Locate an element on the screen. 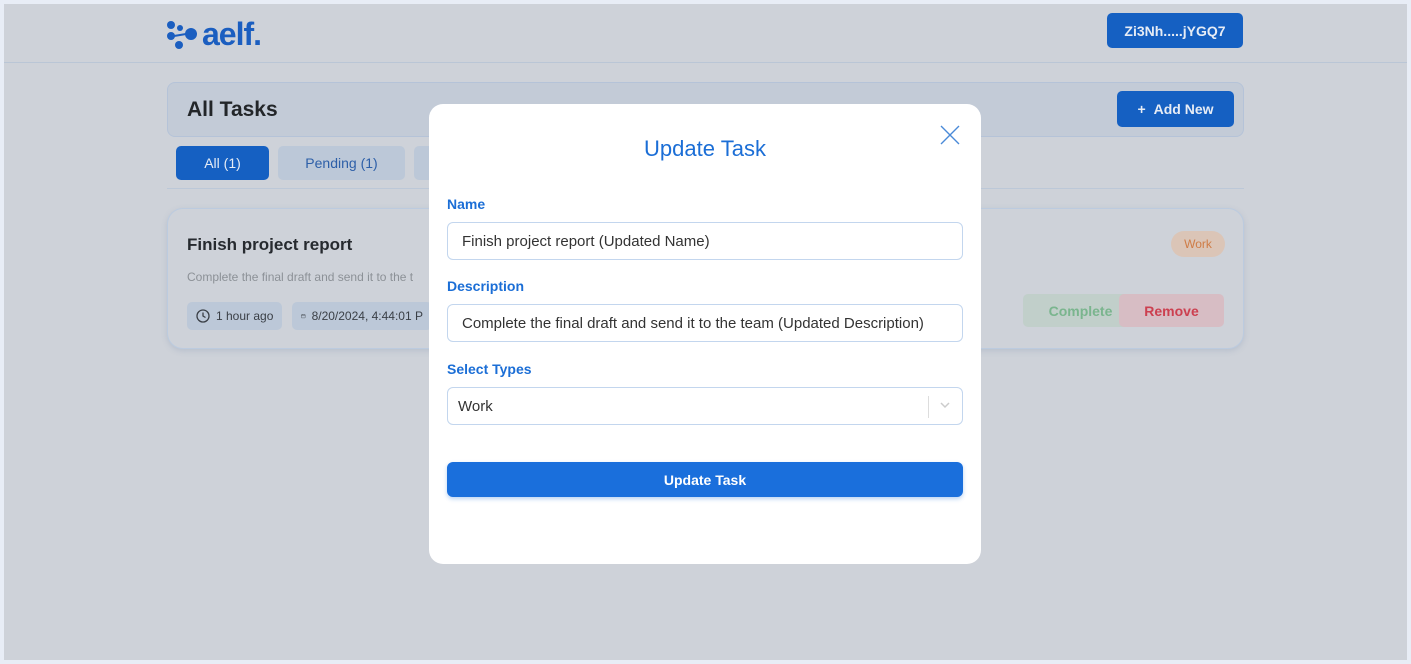  modal-title: Update Task is located at coordinates (705, 148).